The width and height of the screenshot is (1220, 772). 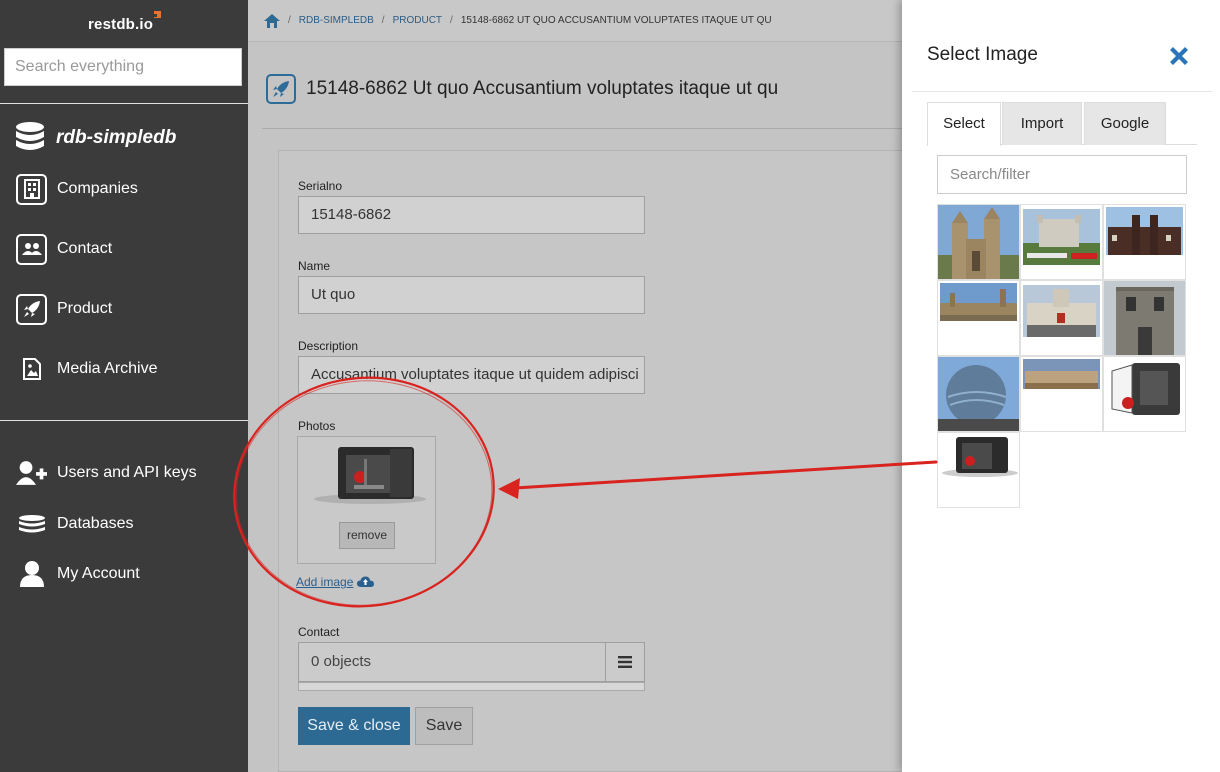 I want to click on sidebar-item-label: Companies, so click(x=97, y=188).